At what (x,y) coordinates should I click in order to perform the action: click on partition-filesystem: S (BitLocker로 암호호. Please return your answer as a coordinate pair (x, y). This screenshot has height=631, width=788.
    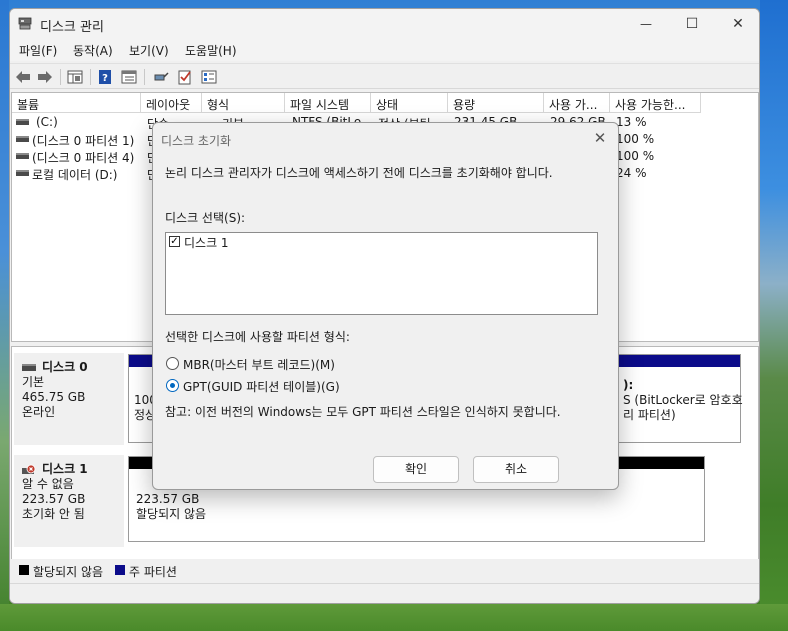
    Looking at the image, I should click on (683, 400).